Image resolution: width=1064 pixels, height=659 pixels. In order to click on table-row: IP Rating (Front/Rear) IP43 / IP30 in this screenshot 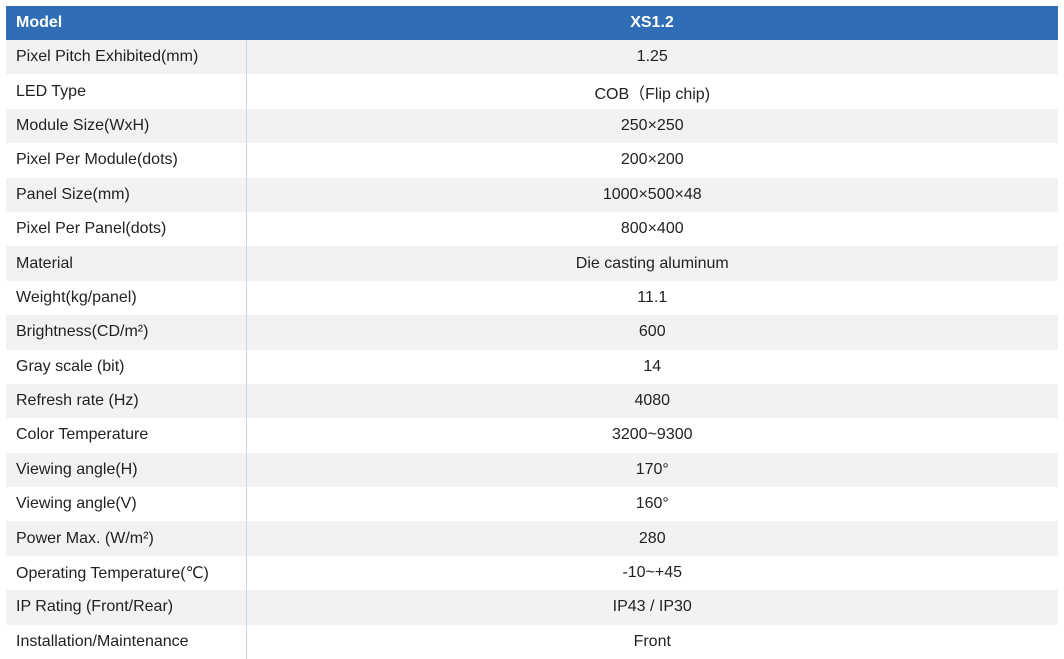, I will do `click(532, 607)`.